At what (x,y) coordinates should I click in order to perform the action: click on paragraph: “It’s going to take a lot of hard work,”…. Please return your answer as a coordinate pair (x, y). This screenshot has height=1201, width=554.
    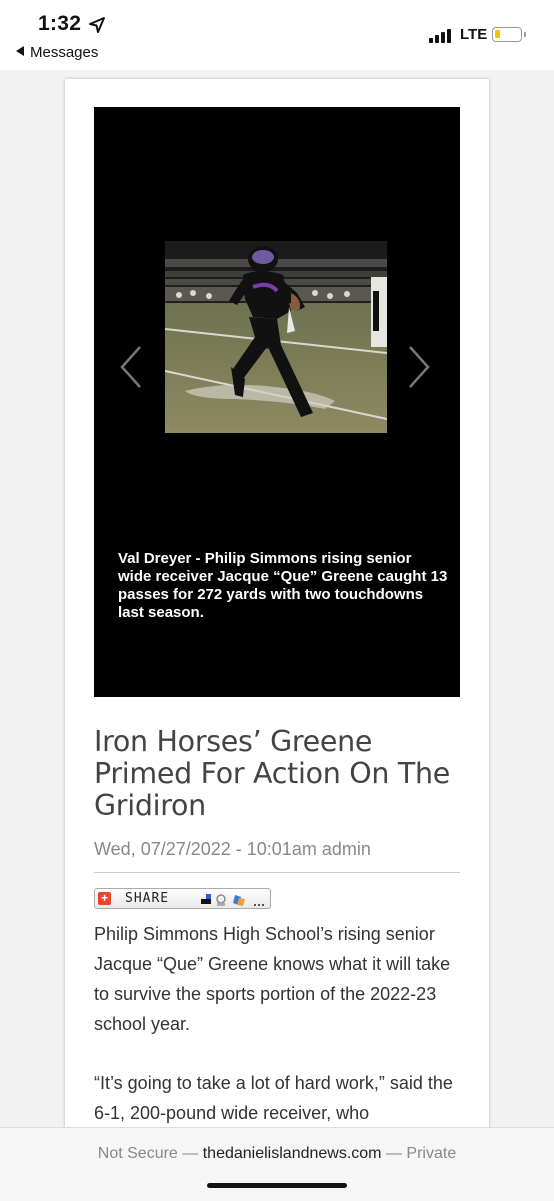
    Looking at the image, I should click on (273, 1098).